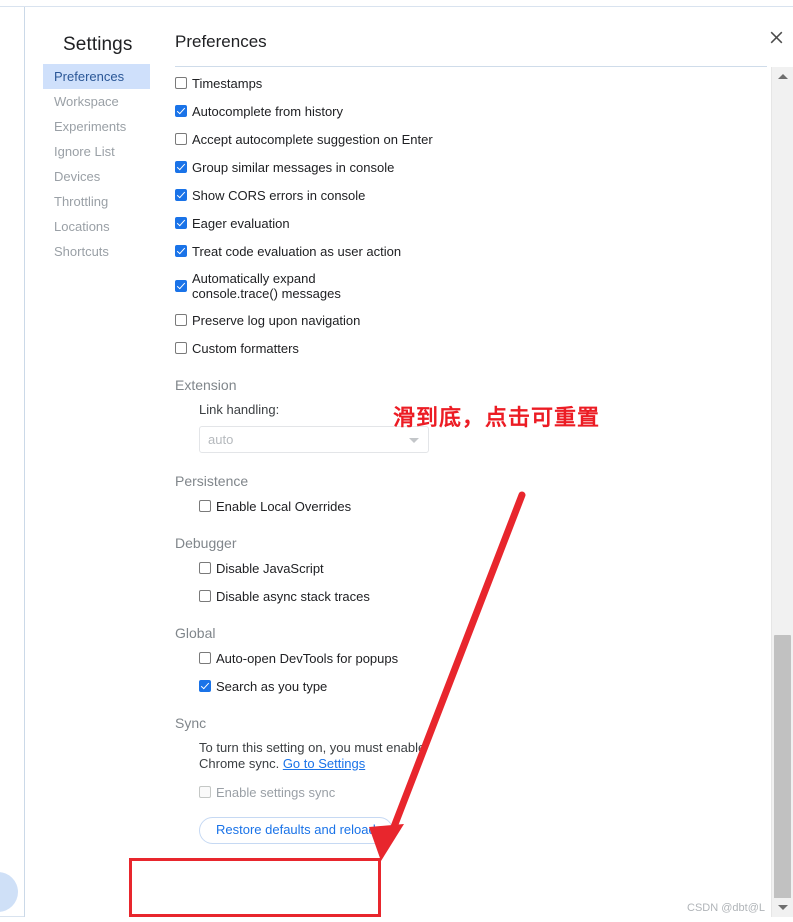  What do you see at coordinates (296, 830) in the screenshot?
I see `restore-defaults-and-reload-button: Restore defaults and reload` at bounding box center [296, 830].